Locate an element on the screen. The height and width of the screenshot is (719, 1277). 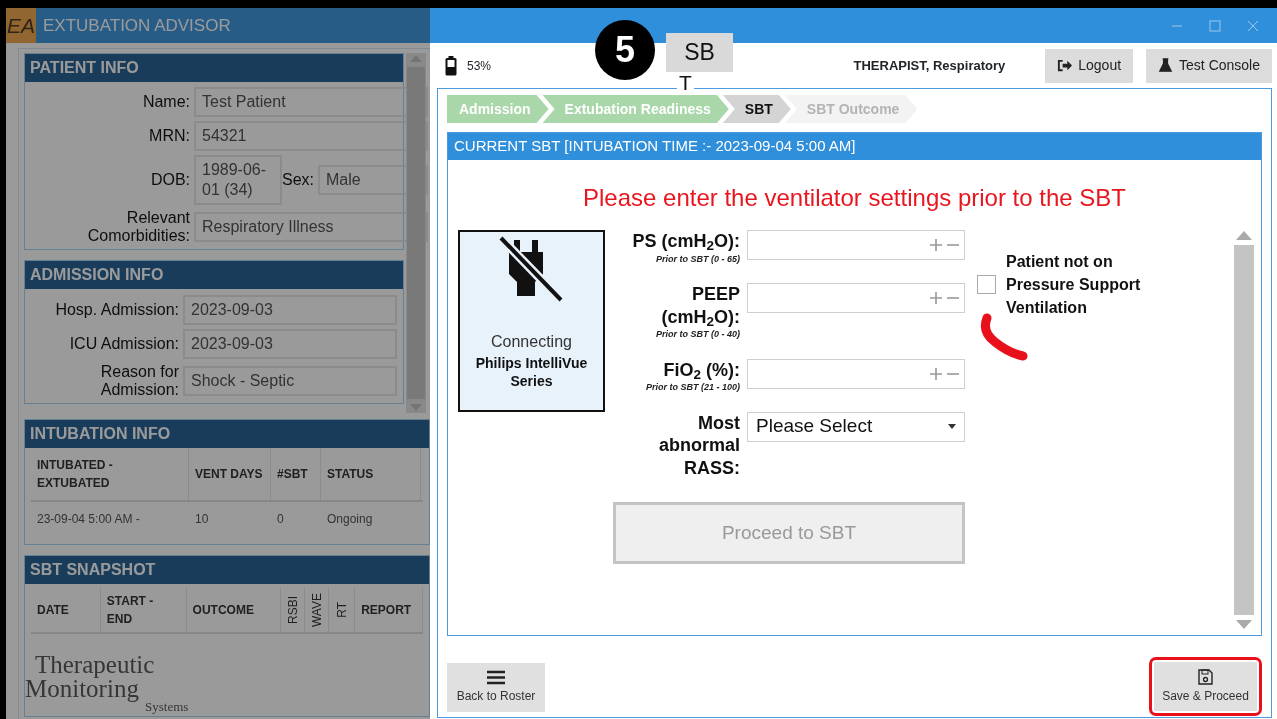
field-label: PEEP (cmH$_{2}$O): is located at coordinates (700, 305).